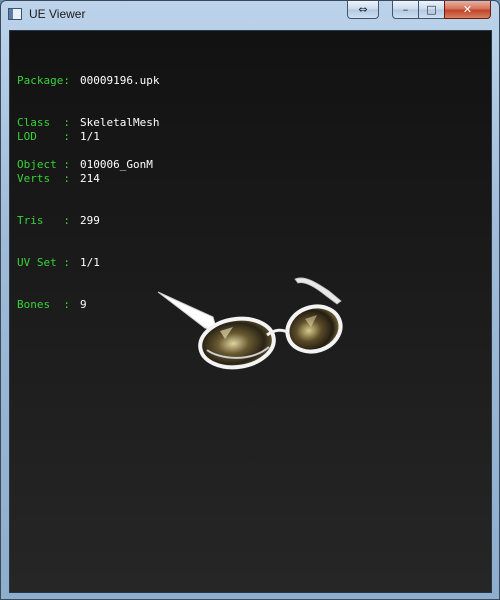  I want to click on right-lens, so click(314, 329).